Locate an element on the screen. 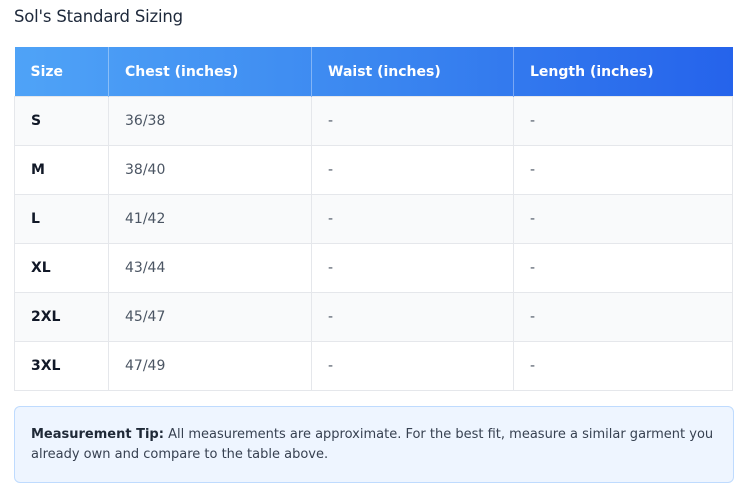 The width and height of the screenshot is (746, 492). column-header-size: Size is located at coordinates (61, 72).